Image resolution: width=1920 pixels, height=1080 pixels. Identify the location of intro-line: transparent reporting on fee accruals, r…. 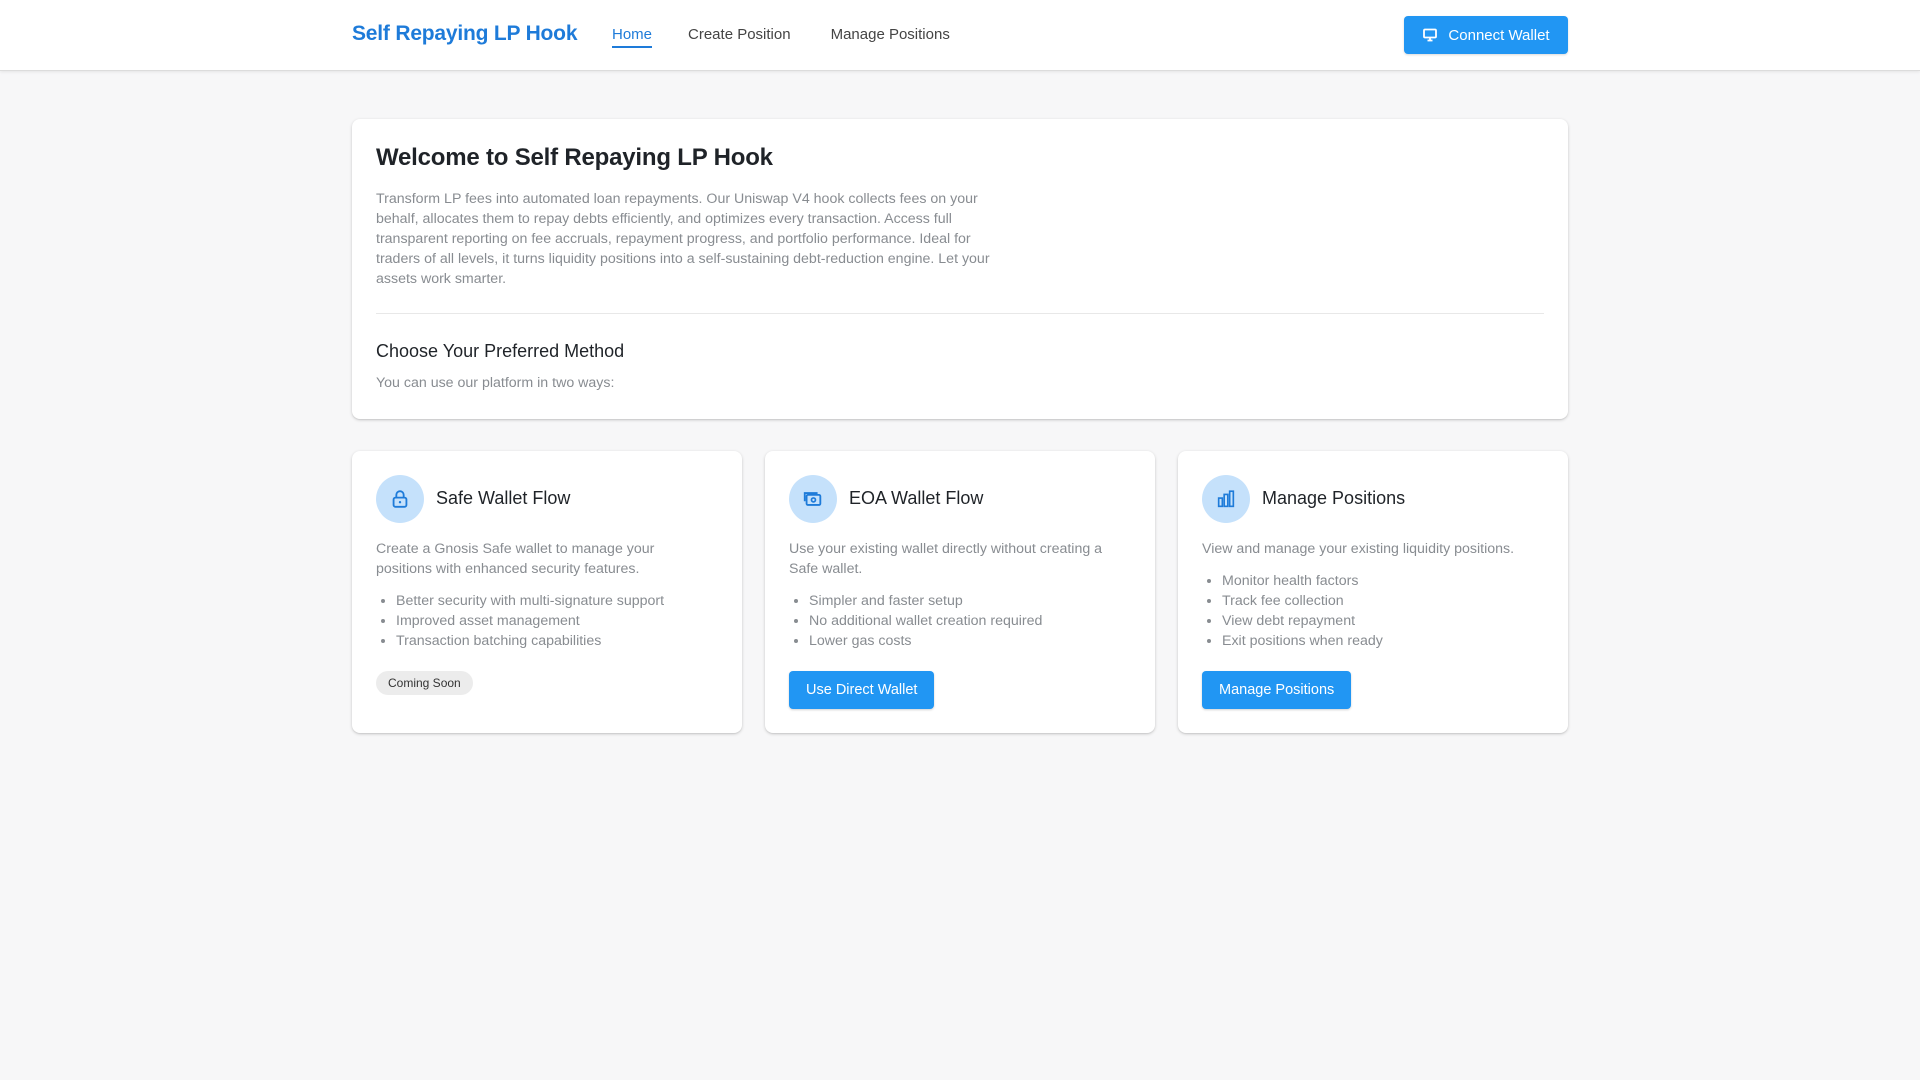
(673, 239).